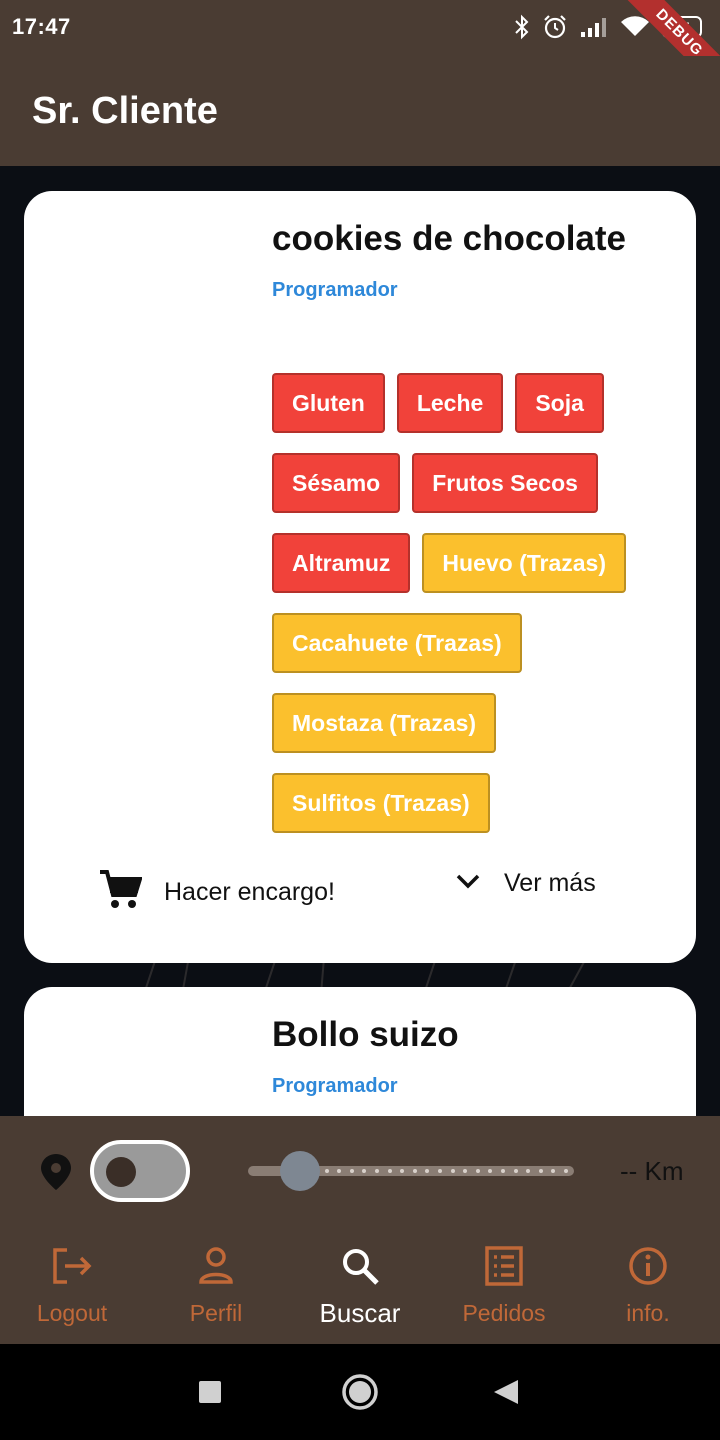  I want to click on slider-thumb, so click(300, 1171).